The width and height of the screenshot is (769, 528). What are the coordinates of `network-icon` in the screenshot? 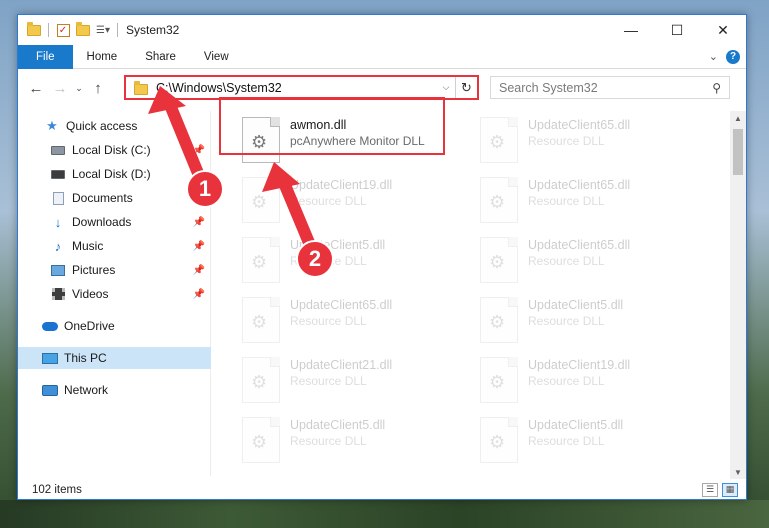 It's located at (50, 390).